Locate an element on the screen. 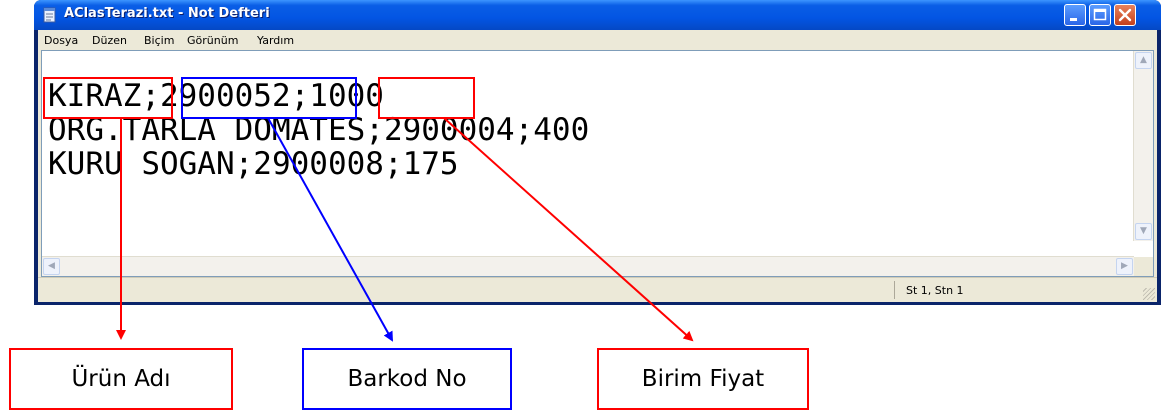  scroll-left-button: ◀ is located at coordinates (51, 266).